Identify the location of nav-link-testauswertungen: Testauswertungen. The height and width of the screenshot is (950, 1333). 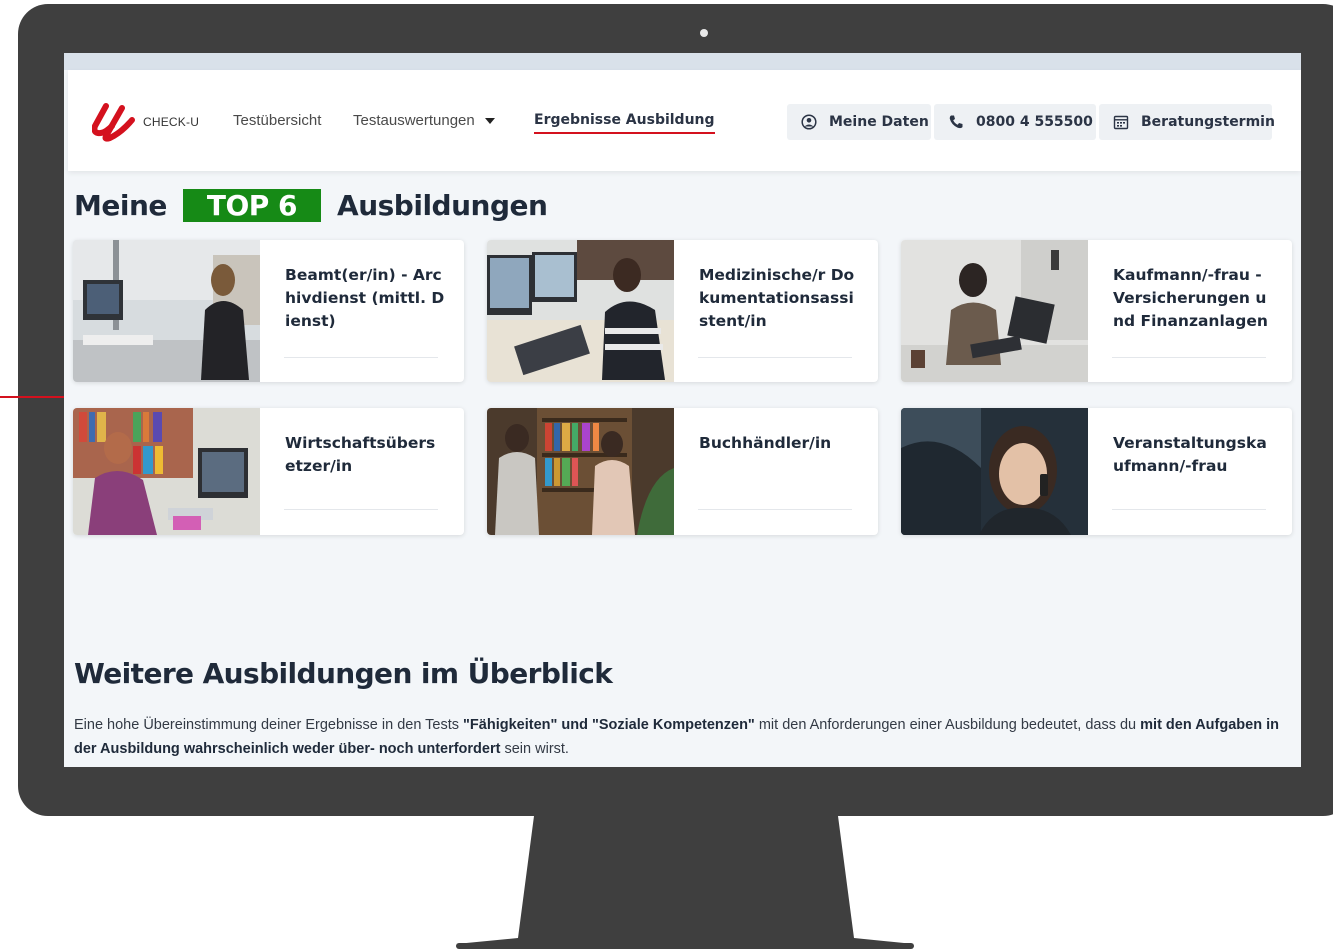
(424, 120).